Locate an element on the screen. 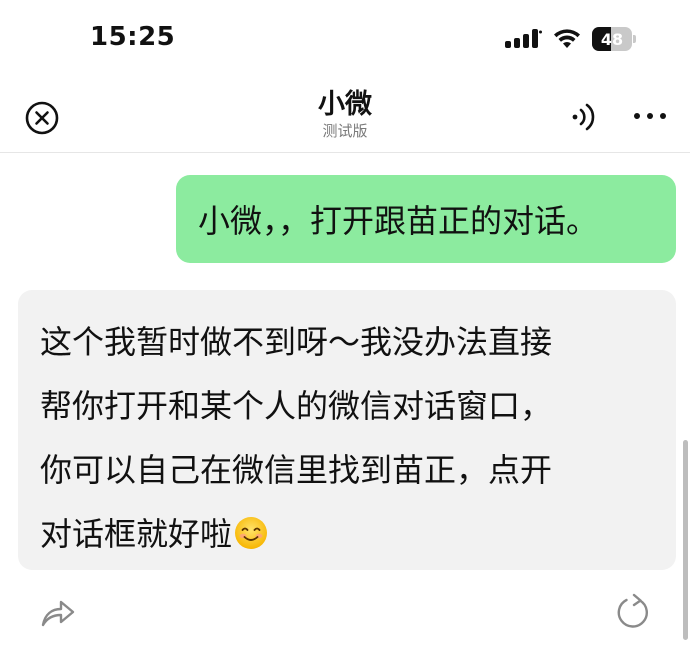 The width and height of the screenshot is (690, 645). battery-level: 48 is located at coordinates (612, 39).